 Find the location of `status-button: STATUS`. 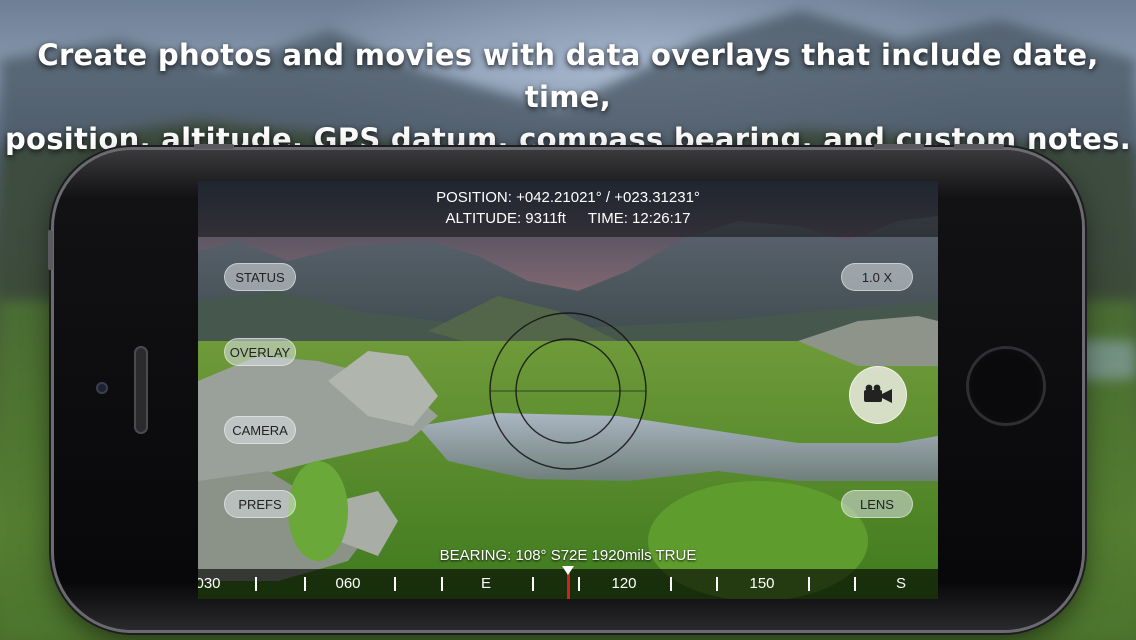

status-button: STATUS is located at coordinates (260, 277).